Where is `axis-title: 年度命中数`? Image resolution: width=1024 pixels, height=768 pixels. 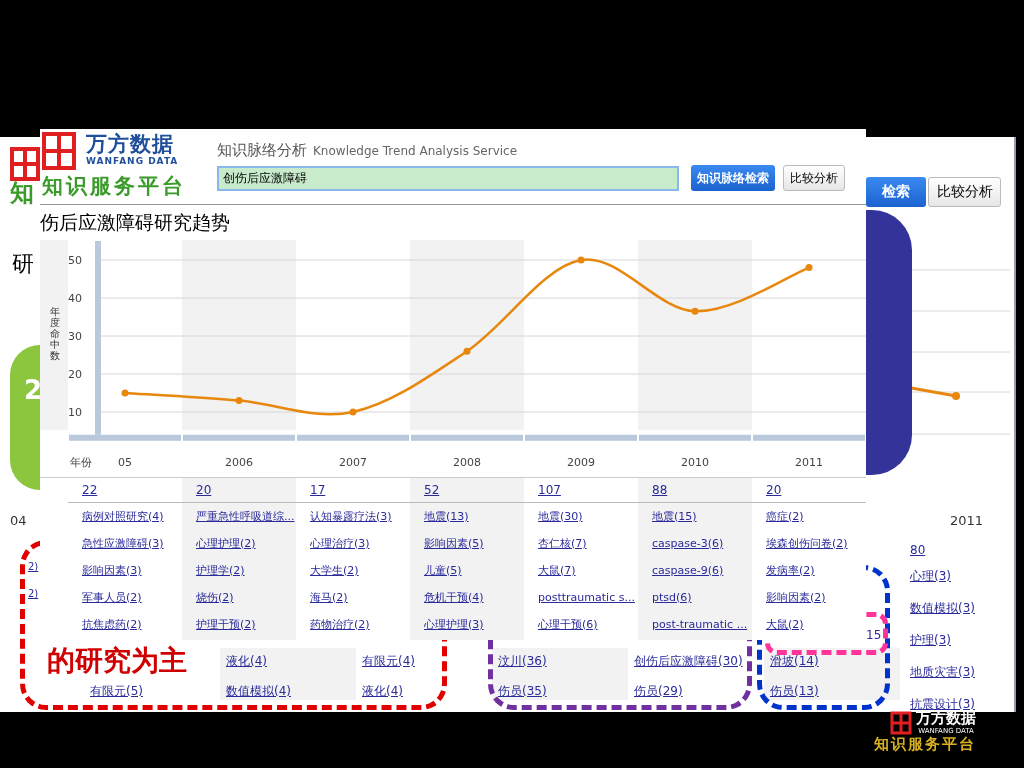
axis-title: 年度命中数 is located at coordinates (55, 333).